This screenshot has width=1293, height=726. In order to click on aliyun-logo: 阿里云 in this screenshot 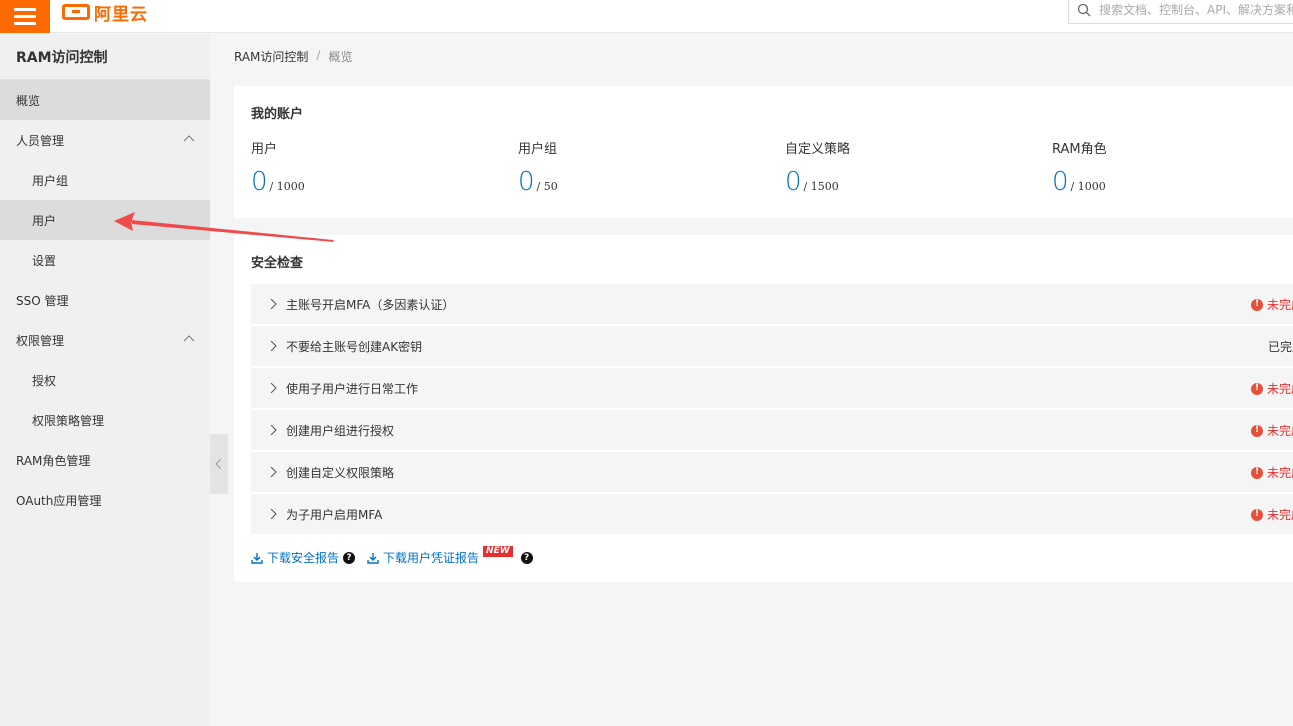, I will do `click(105, 13)`.